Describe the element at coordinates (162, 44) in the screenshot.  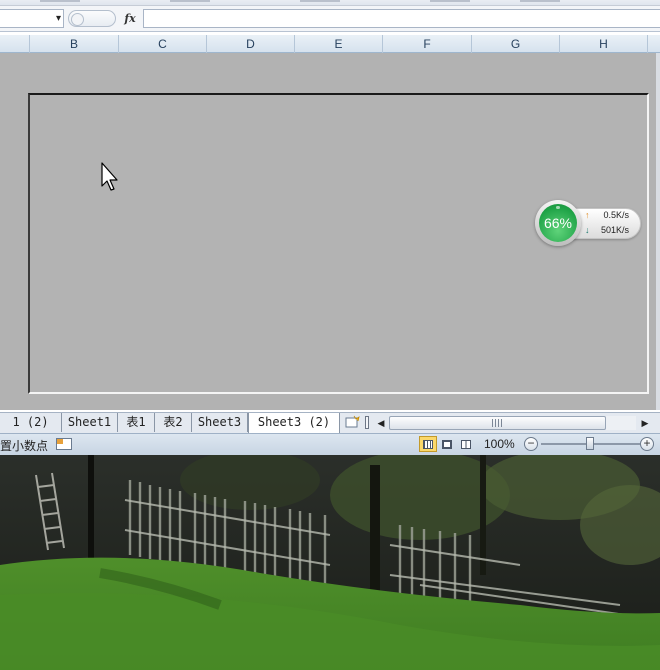
I see `column-header-c: C` at that location.